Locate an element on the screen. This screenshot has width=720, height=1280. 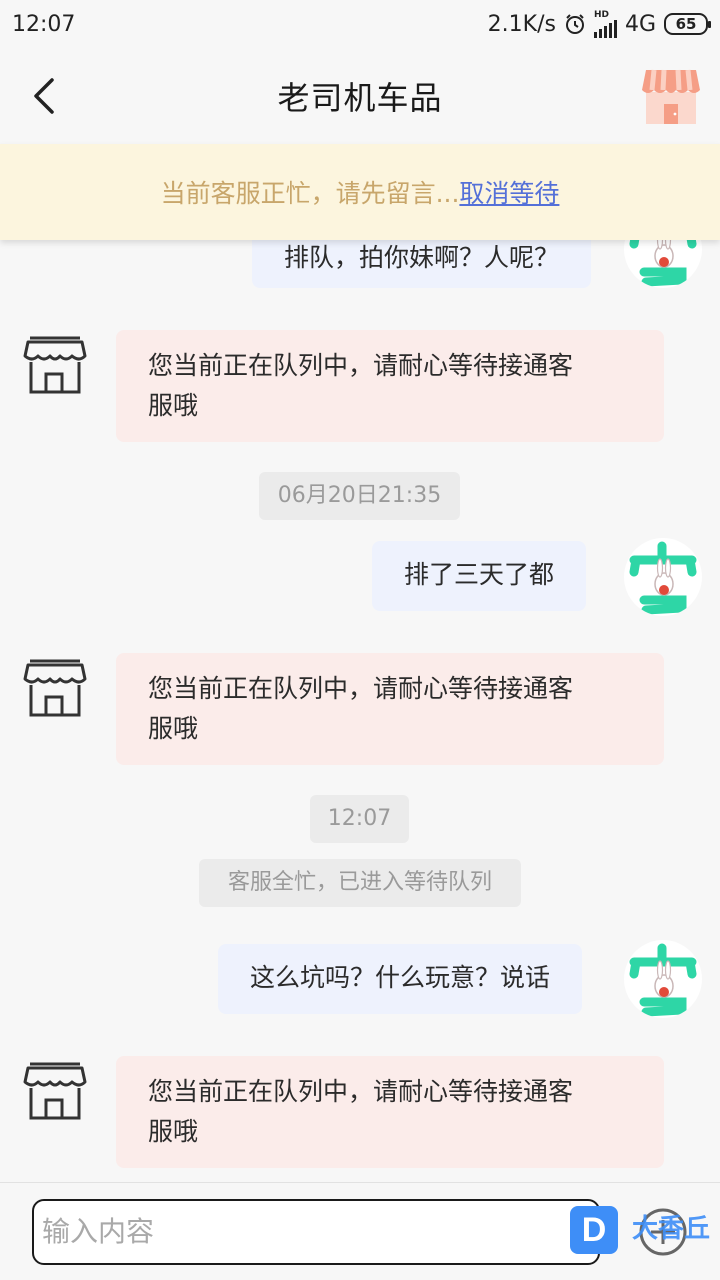
network-speed: 2.1K/s is located at coordinates (521, 24).